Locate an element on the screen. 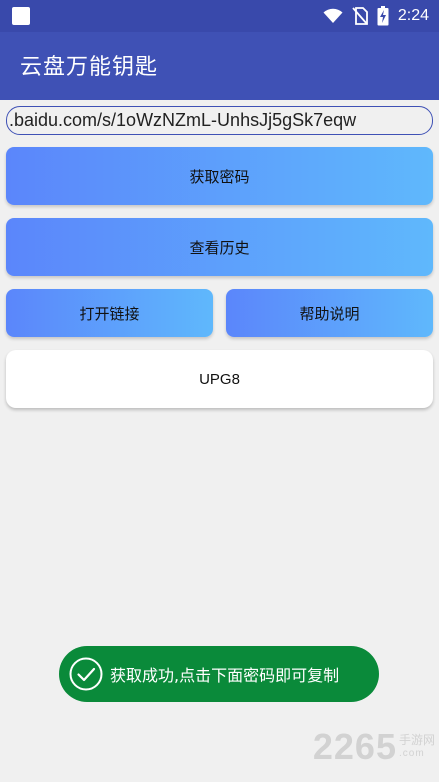 Image resolution: width=439 pixels, height=782 pixels. battery-charging-icon is located at coordinates (383, 16).